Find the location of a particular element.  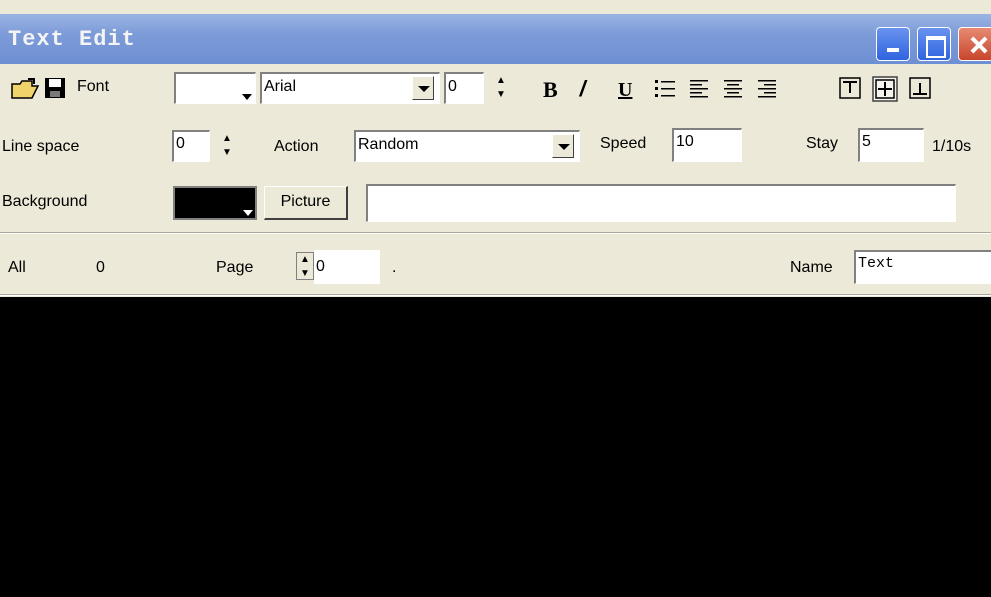

font-size-spinner: ▲ ▼ is located at coordinates (501, 88).